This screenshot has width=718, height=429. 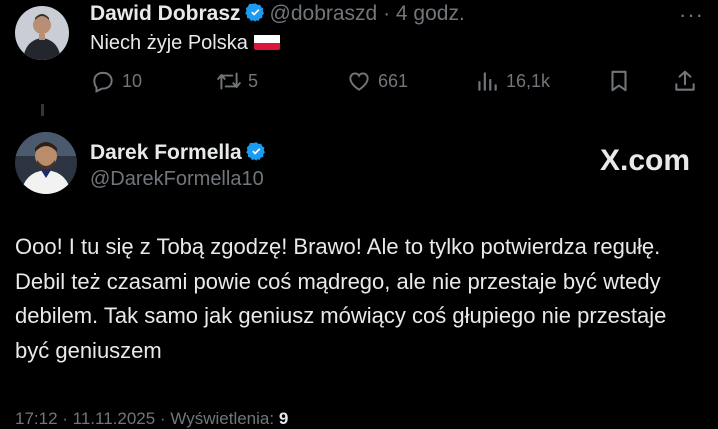 I want to click on tweet1-author: Dawid Dobrasz @dobraszd · 4 godz., so click(x=277, y=14).